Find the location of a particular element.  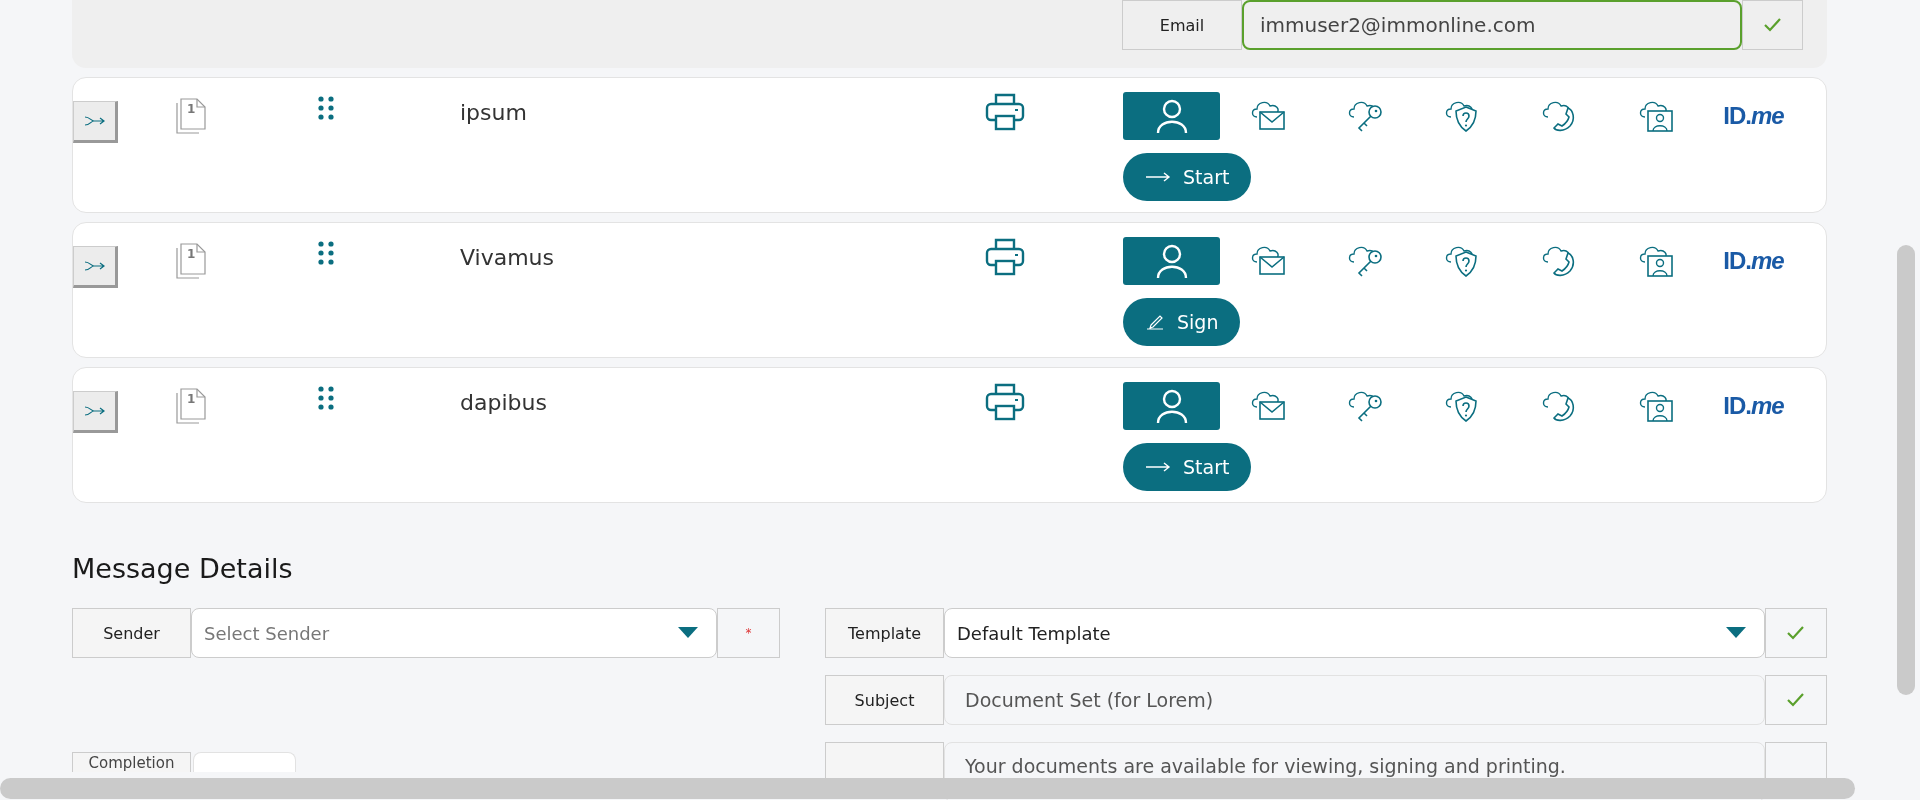

recipient-name: dapibus is located at coordinates (503, 402).